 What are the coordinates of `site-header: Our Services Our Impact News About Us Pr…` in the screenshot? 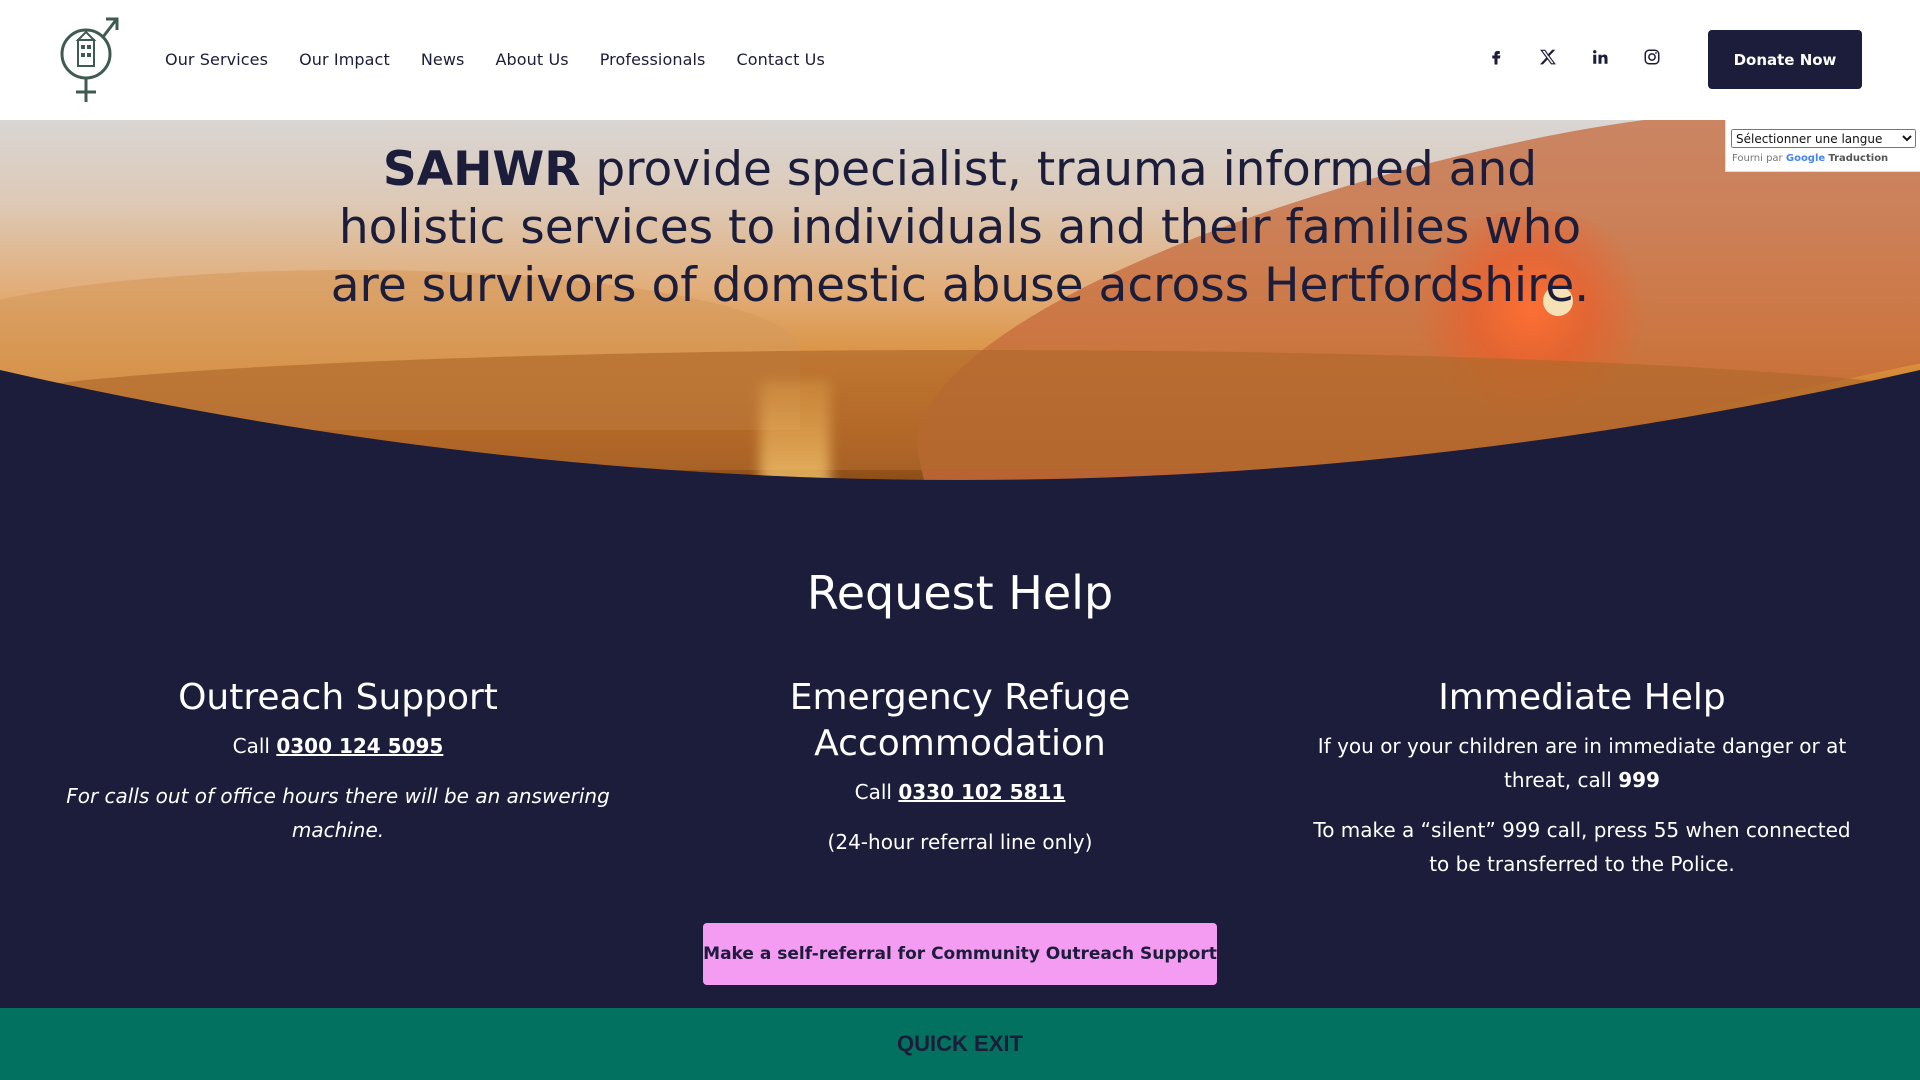 It's located at (960, 60).